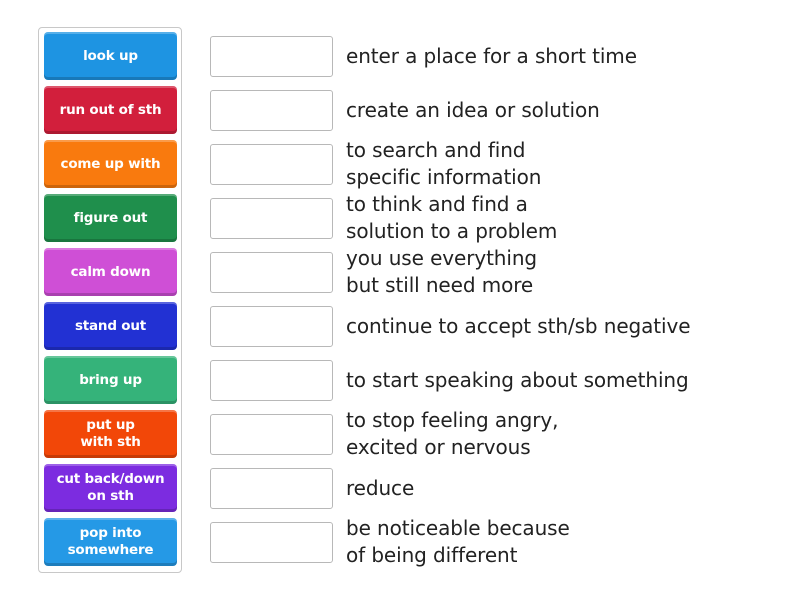 The width and height of the screenshot is (800, 600). Describe the element at coordinates (518, 325) in the screenshot. I see `definition-text: continue to accept sth/sb negative` at that location.